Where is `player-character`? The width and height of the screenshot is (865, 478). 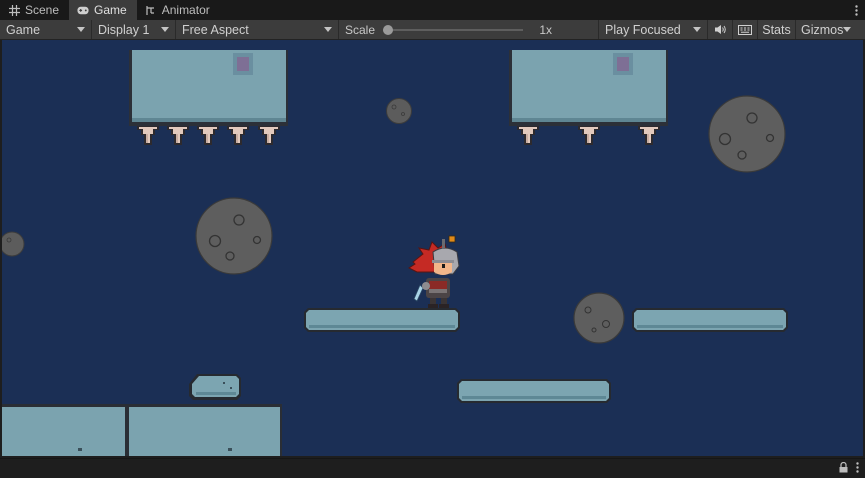
player-character is located at coordinates (434, 271).